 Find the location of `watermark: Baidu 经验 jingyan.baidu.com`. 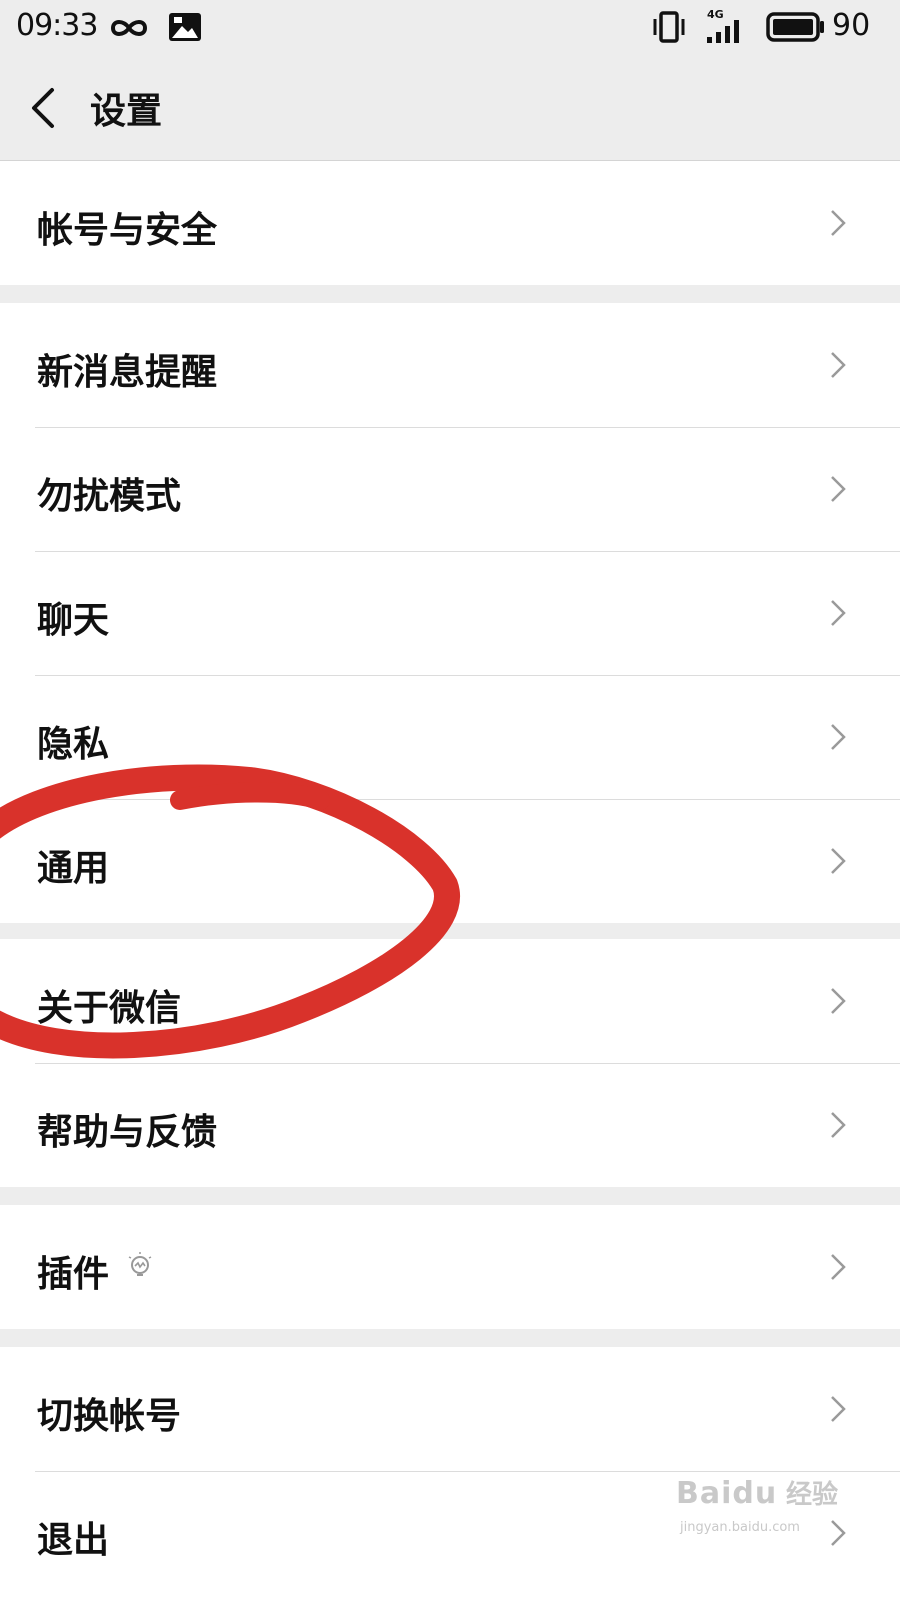

watermark: Baidu 经验 jingyan.baidu.com is located at coordinates (766, 1510).